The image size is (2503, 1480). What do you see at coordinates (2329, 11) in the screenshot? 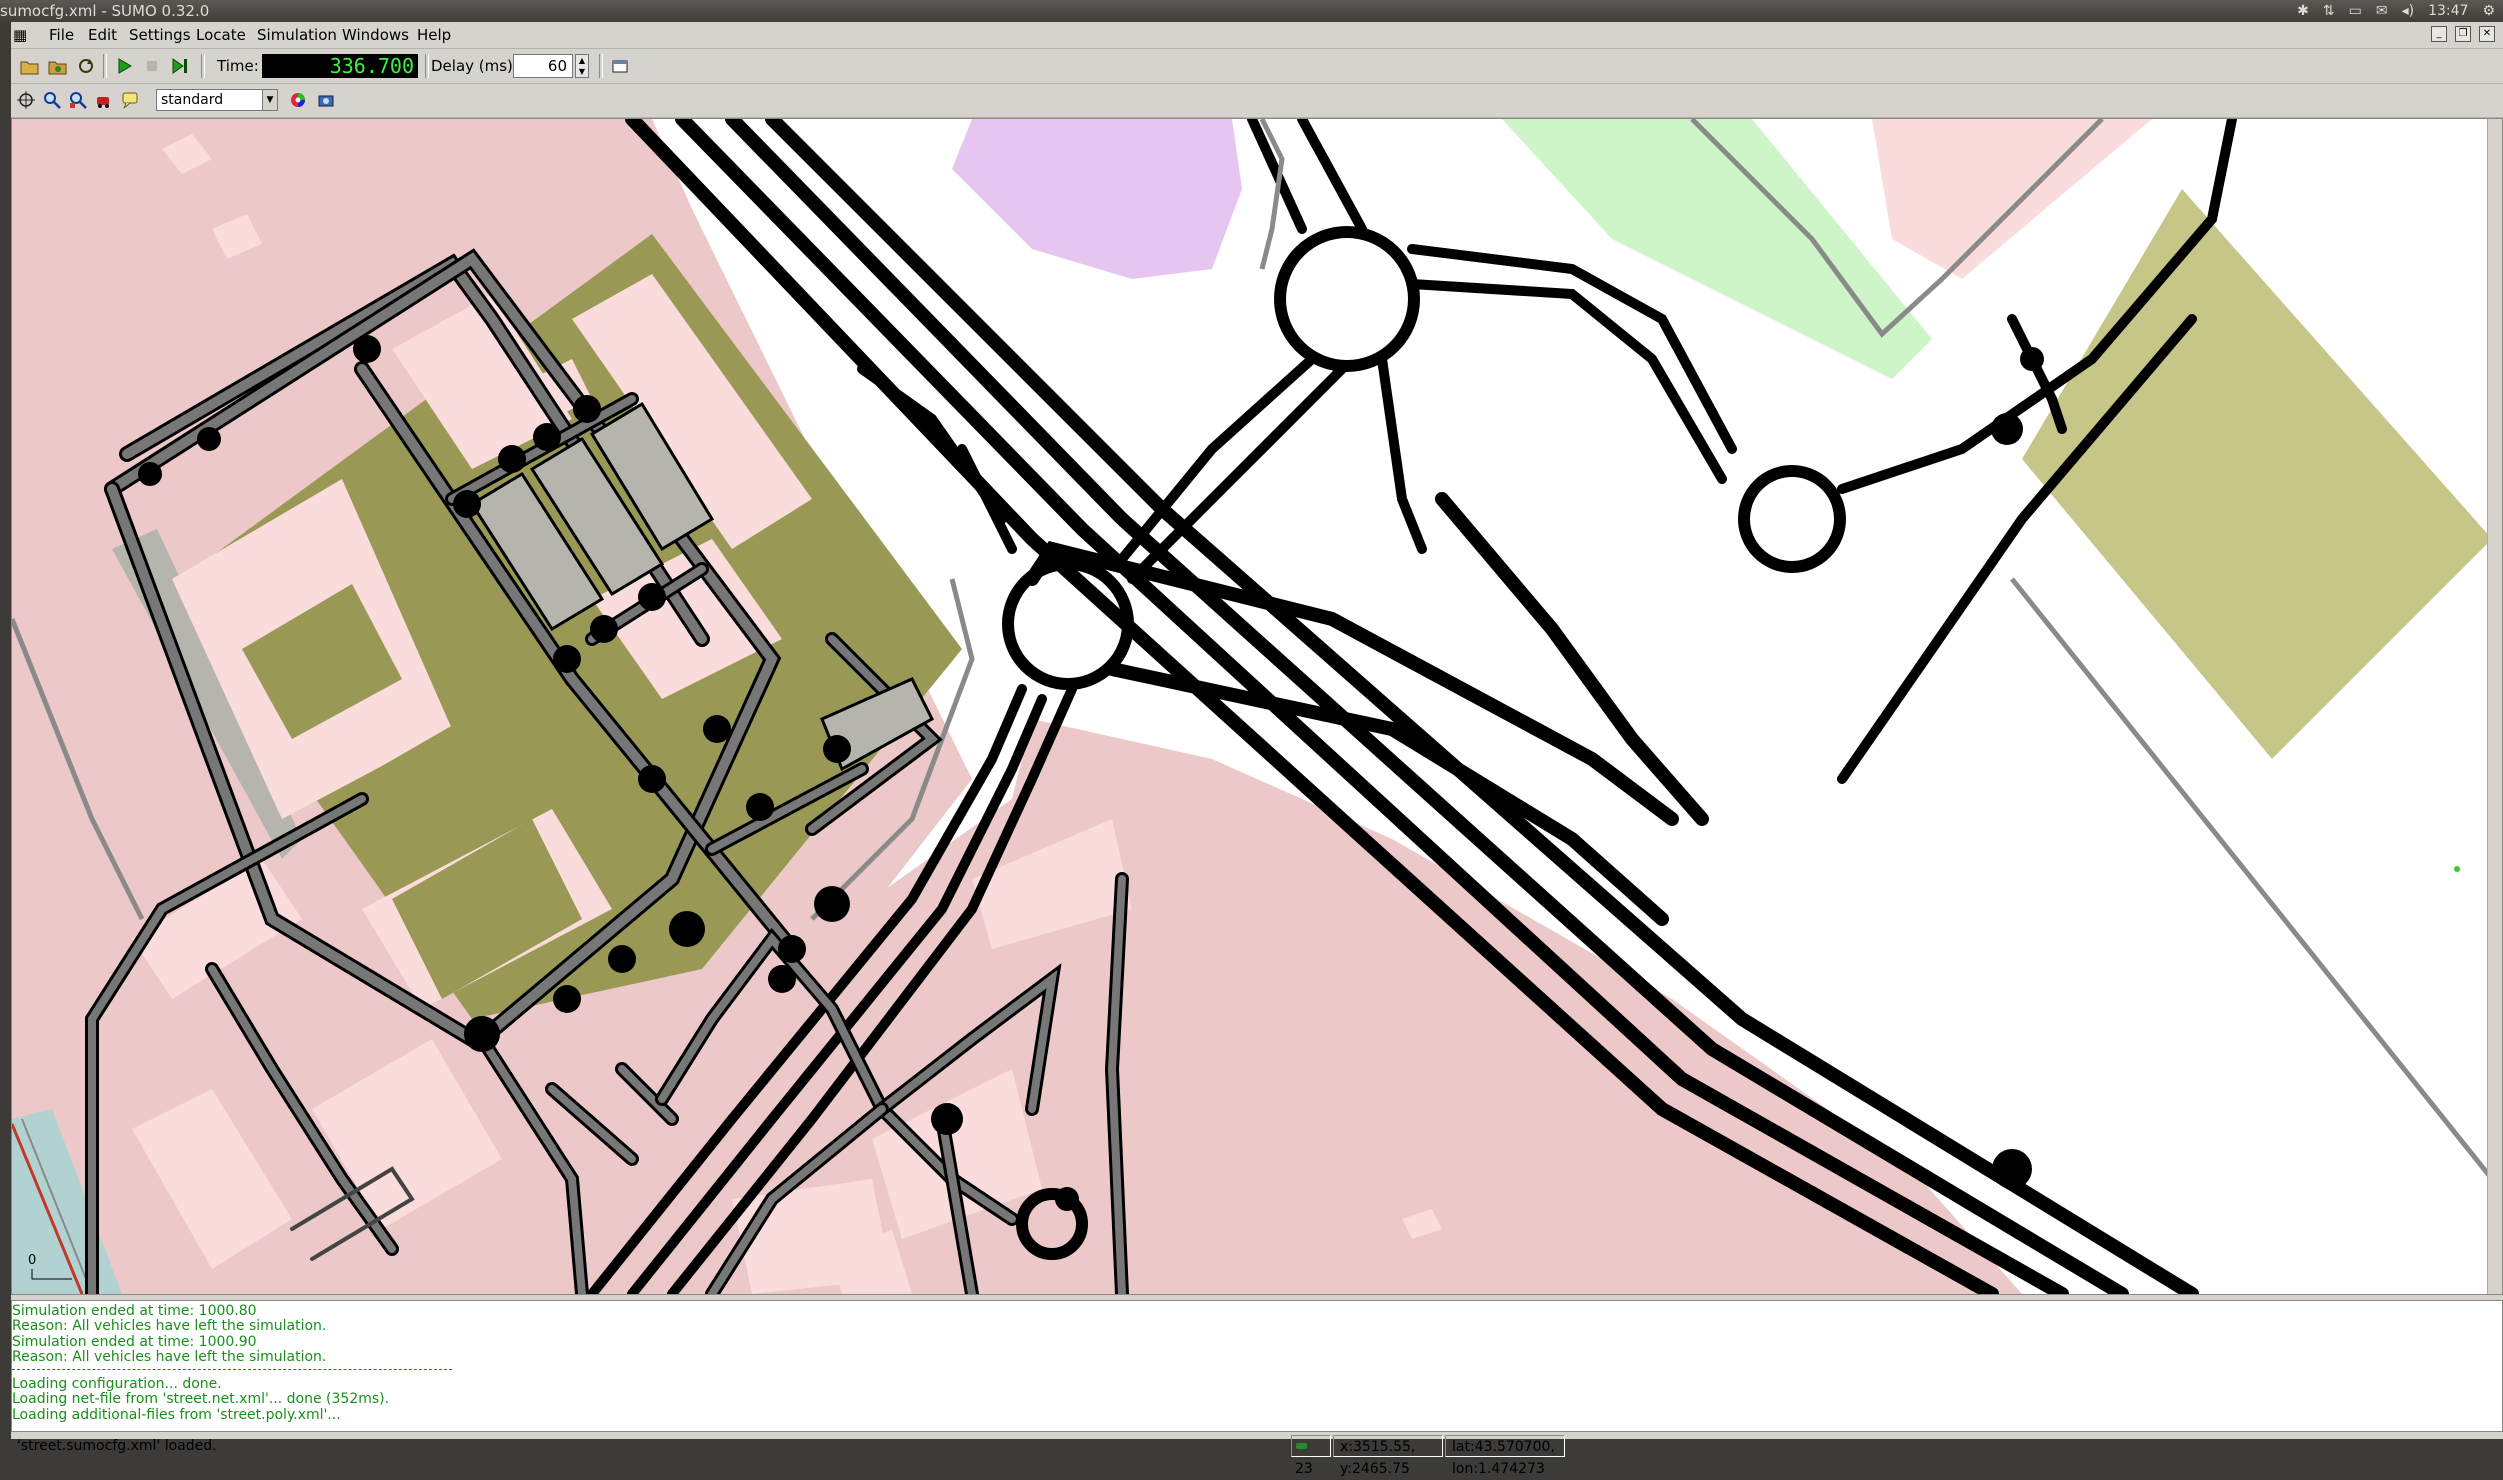
I see `network-icon: ⇅` at bounding box center [2329, 11].